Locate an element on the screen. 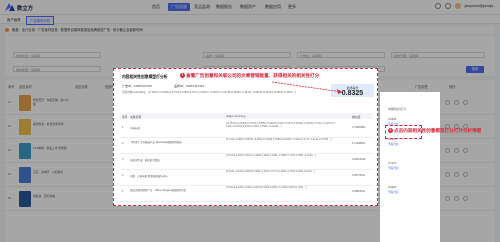 The image size is (500, 242). ad-id-row: 广告ID：10057127457 is located at coordinates (137, 86).